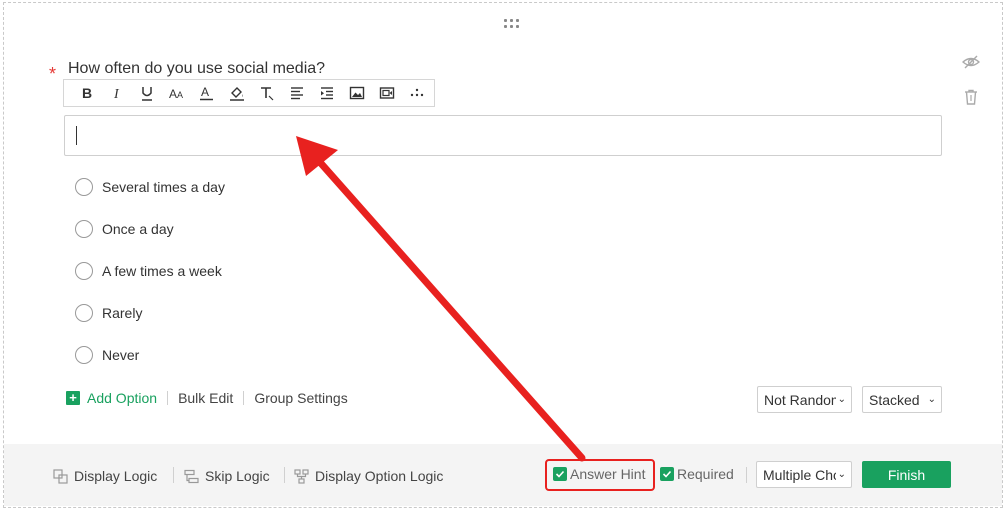 The image size is (1006, 510). I want to click on option-item: A few times a week, so click(148, 271).